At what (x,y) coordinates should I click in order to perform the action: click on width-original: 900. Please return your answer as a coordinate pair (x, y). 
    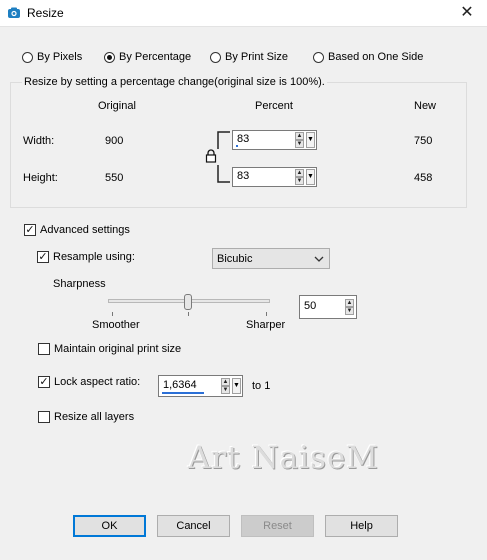
    Looking at the image, I should click on (114, 141).